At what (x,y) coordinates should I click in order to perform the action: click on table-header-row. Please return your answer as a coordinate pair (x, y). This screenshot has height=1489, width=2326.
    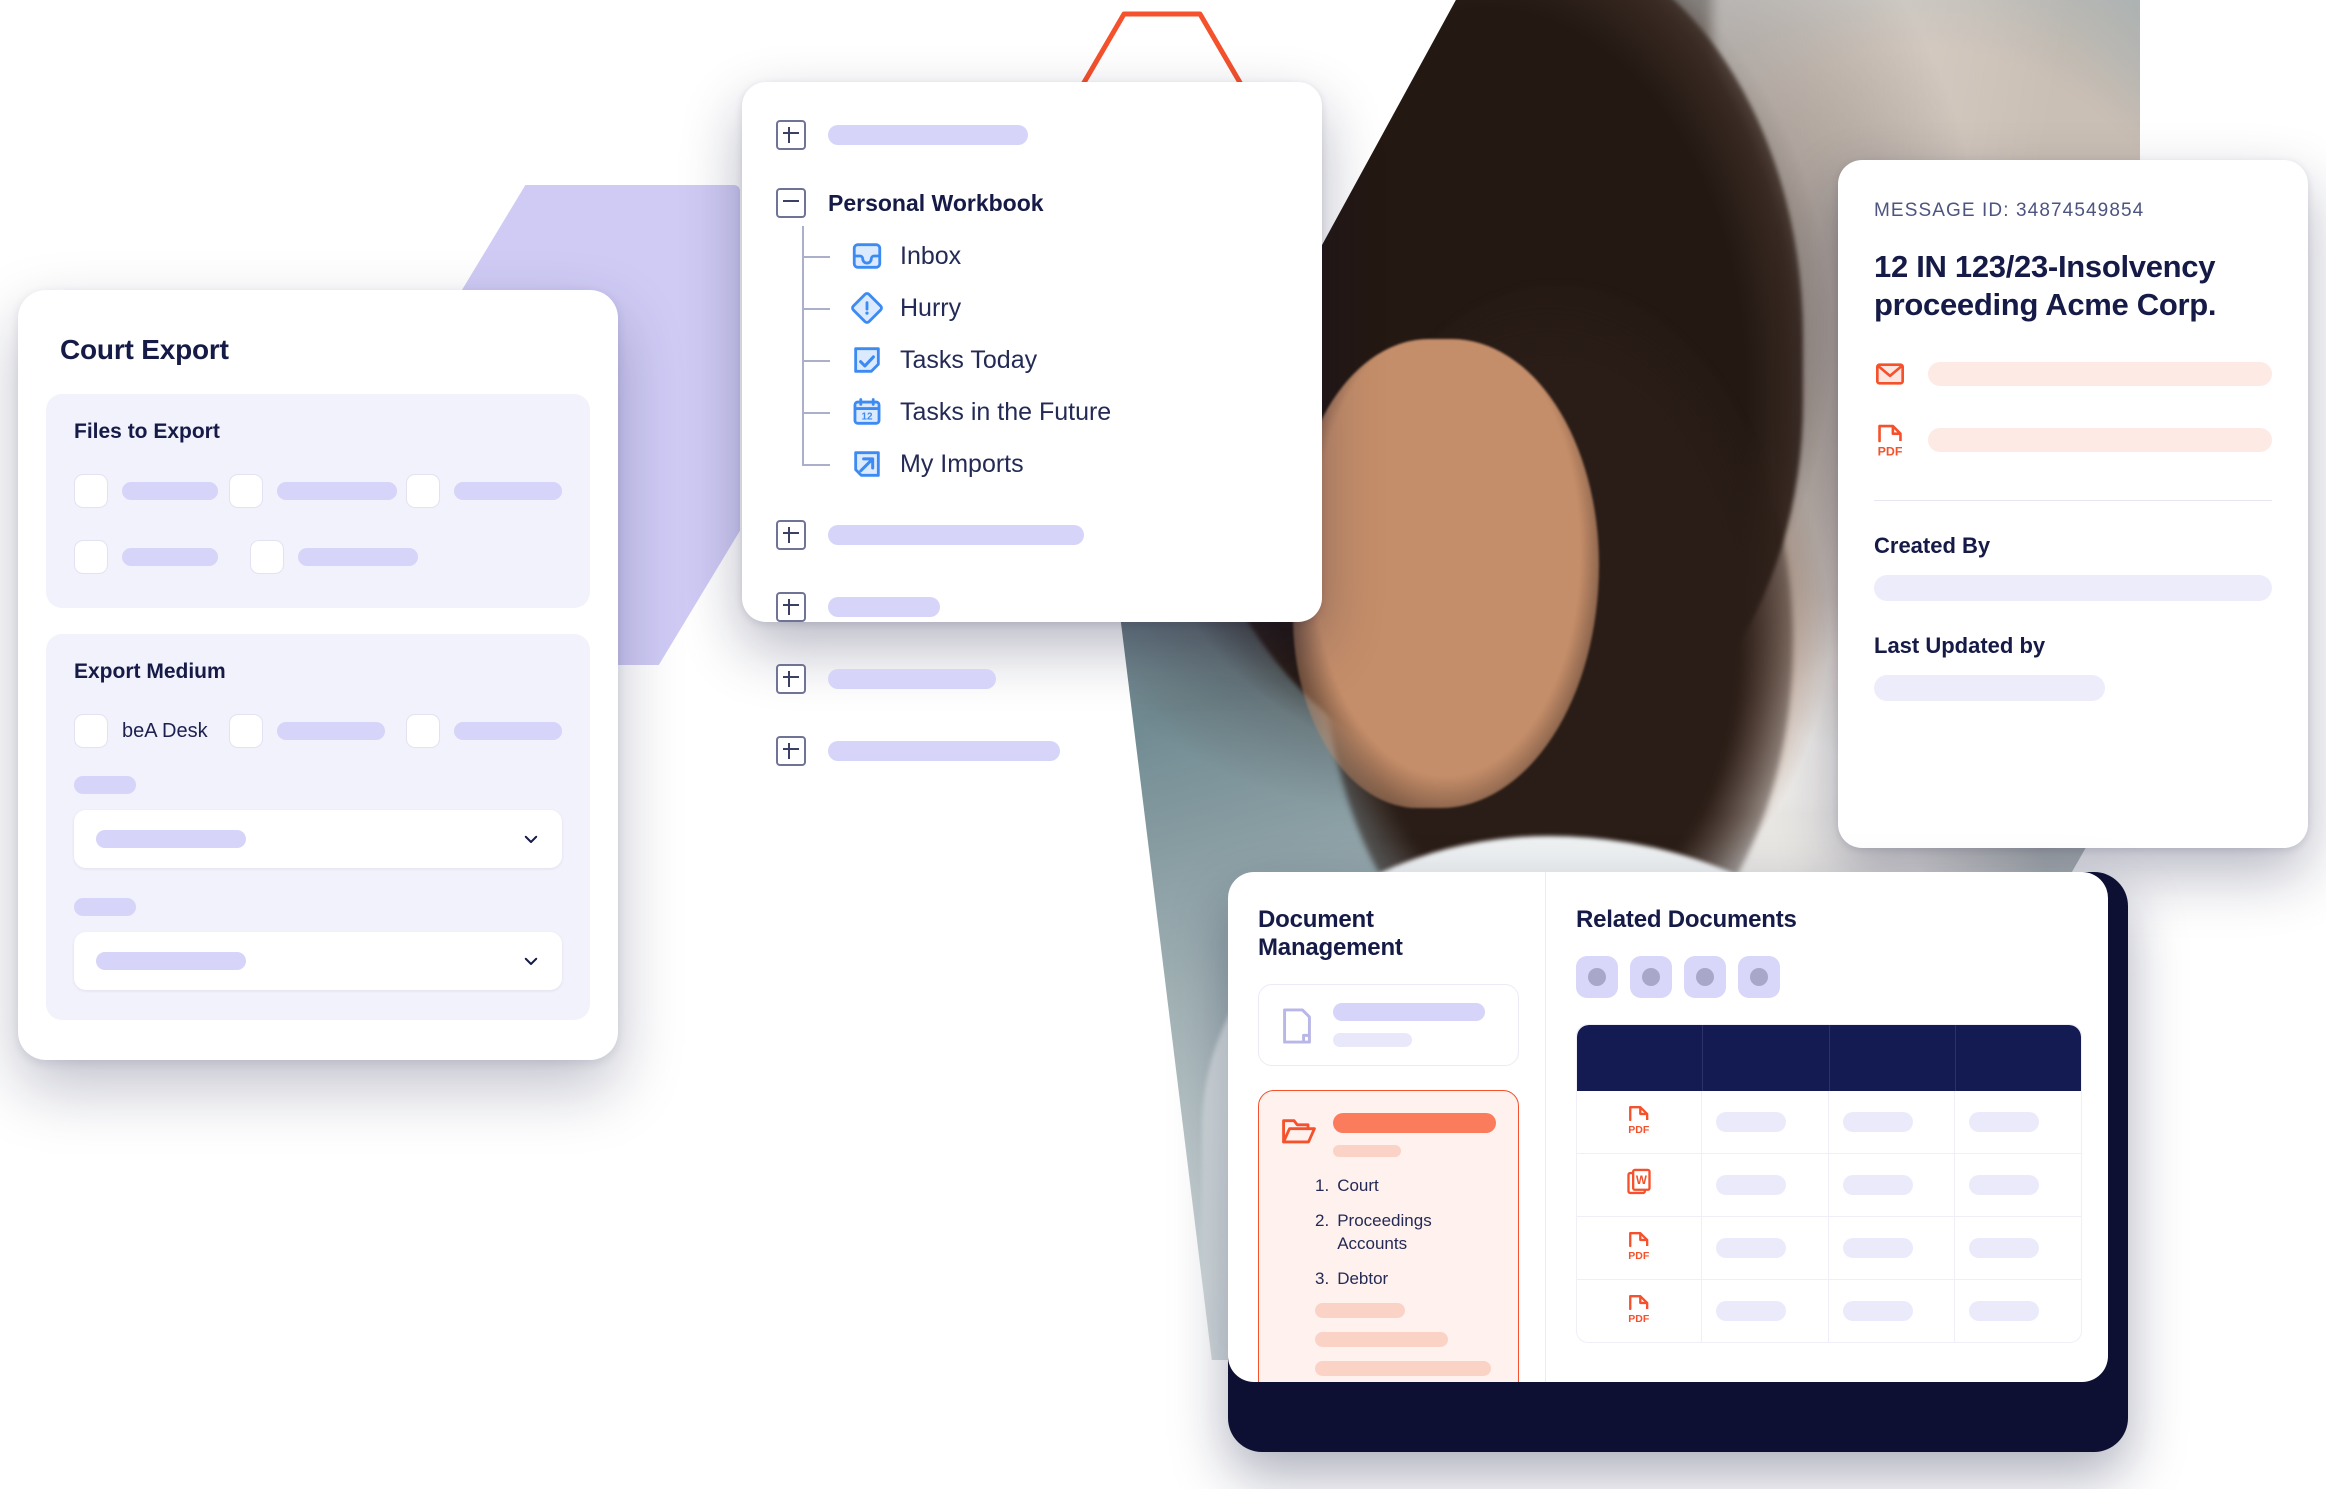
    Looking at the image, I should click on (1829, 1058).